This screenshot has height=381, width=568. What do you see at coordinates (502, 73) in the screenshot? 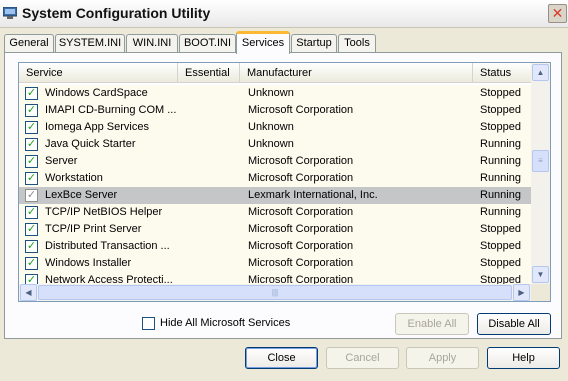
I see `column-header-status: Status` at bounding box center [502, 73].